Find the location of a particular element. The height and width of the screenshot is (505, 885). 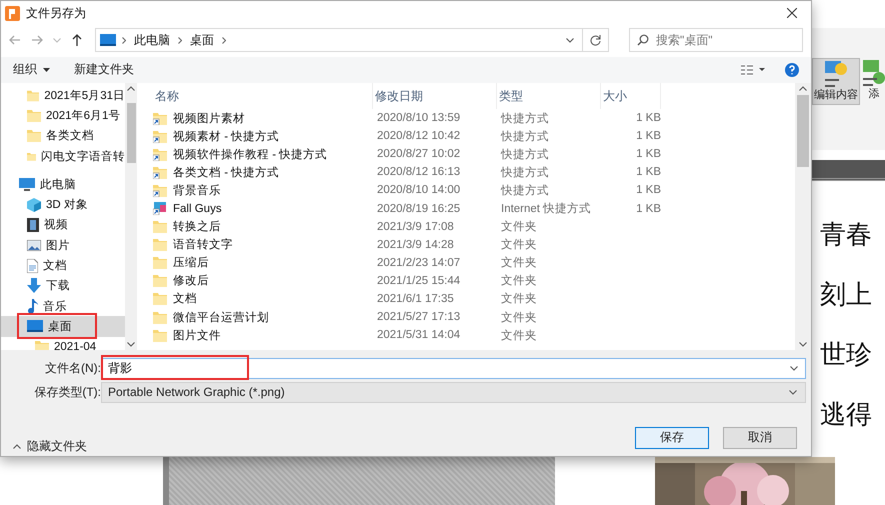

sidebar-item: 桌面 is located at coordinates (63, 326).